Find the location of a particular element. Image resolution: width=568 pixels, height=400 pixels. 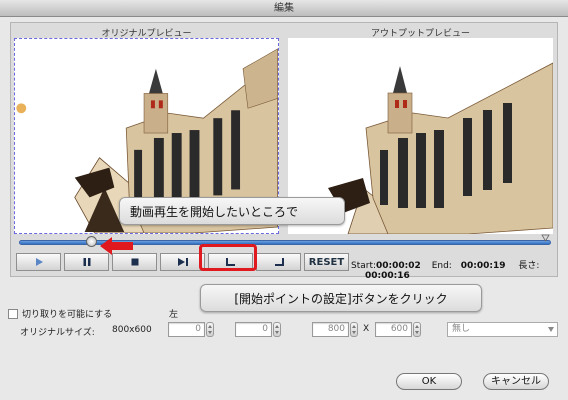

left-label: 左 is located at coordinates (174, 315).